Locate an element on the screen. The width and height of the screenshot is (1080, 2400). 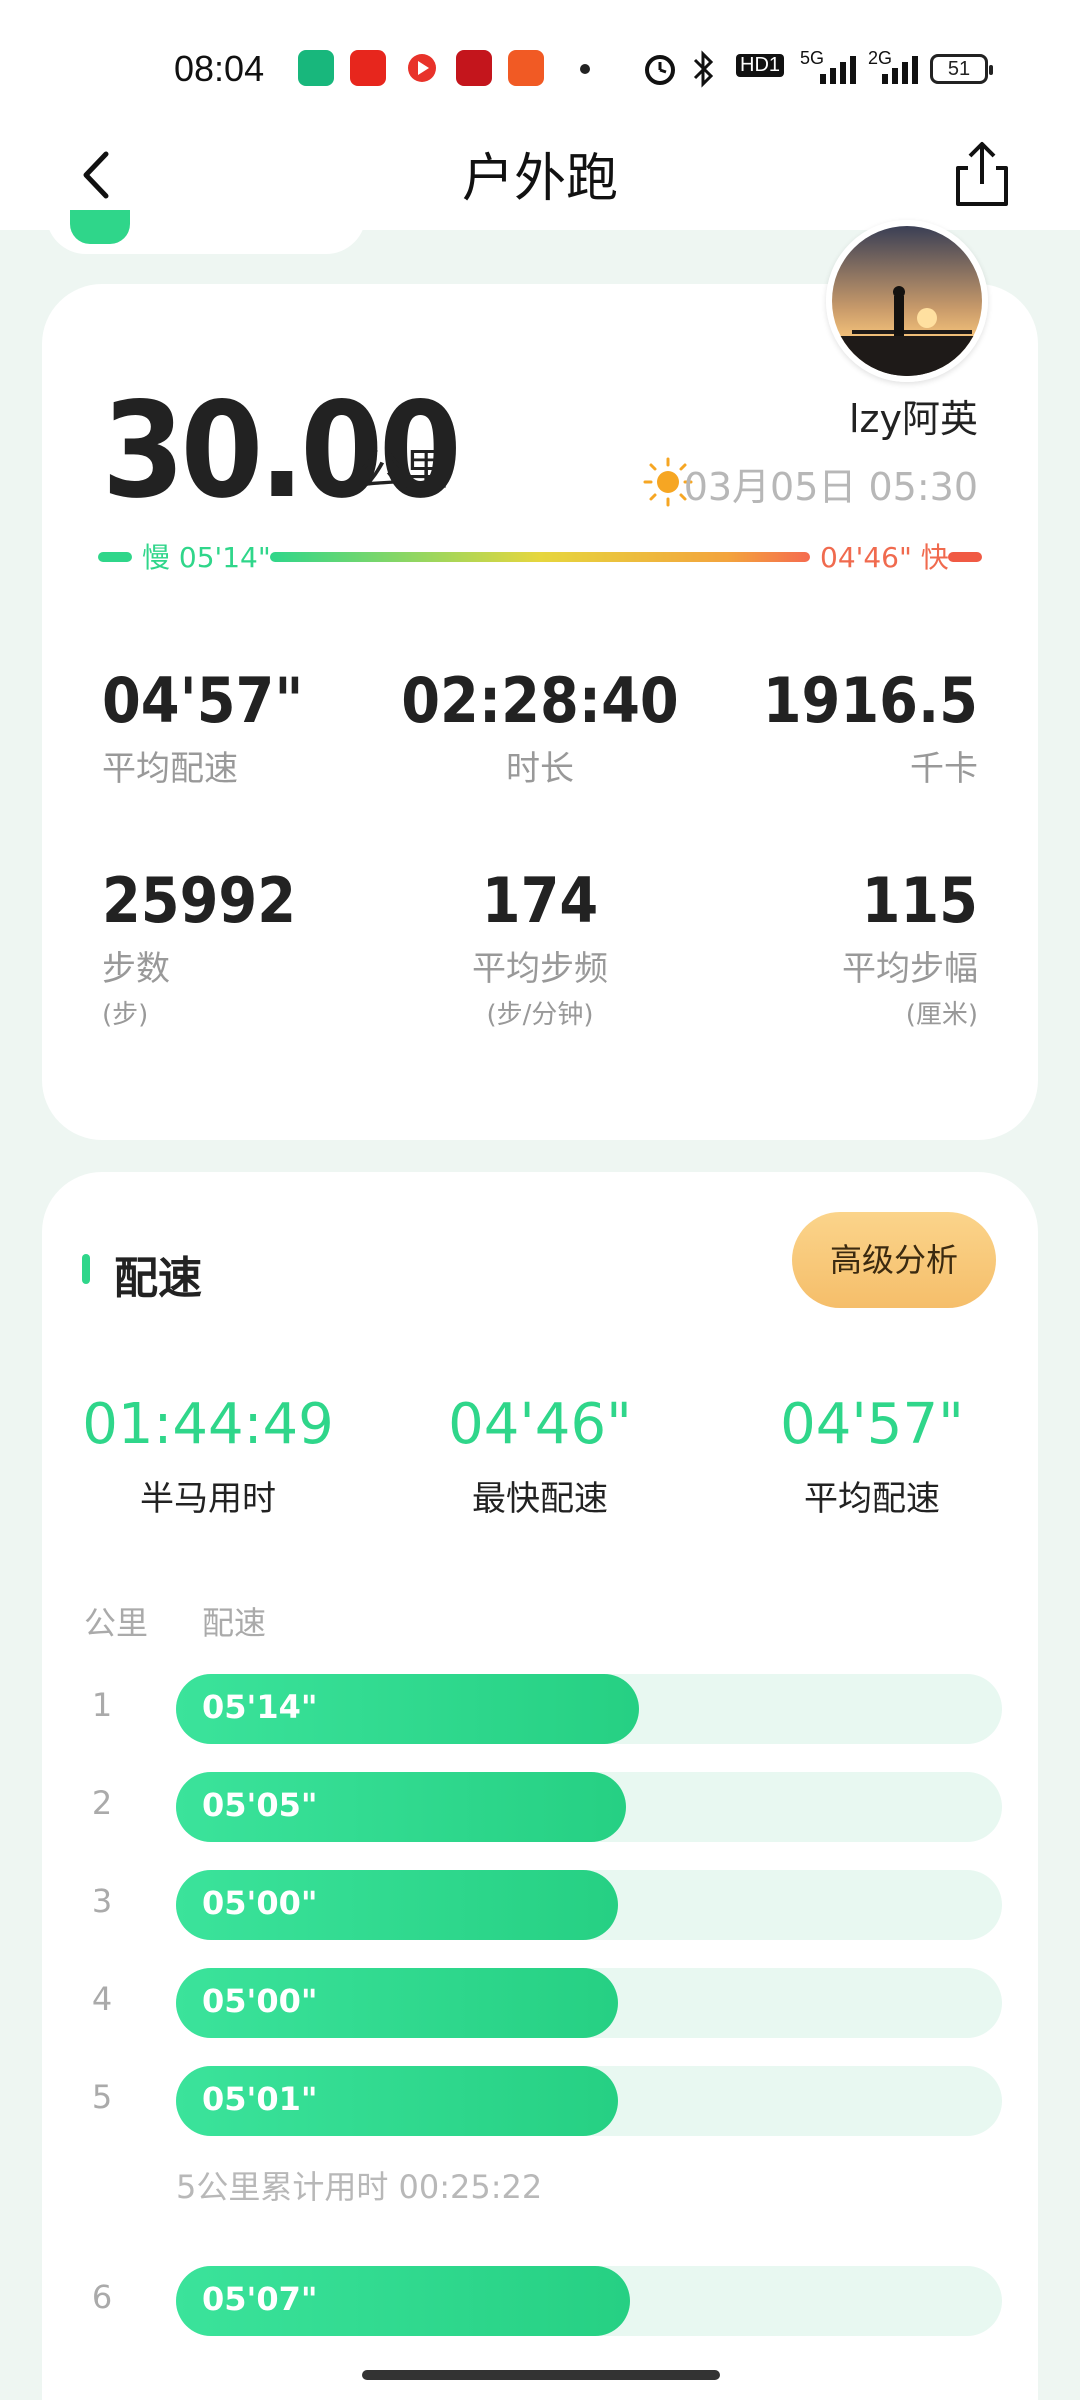
stat-label: 平均配速 is located at coordinates (170, 769).